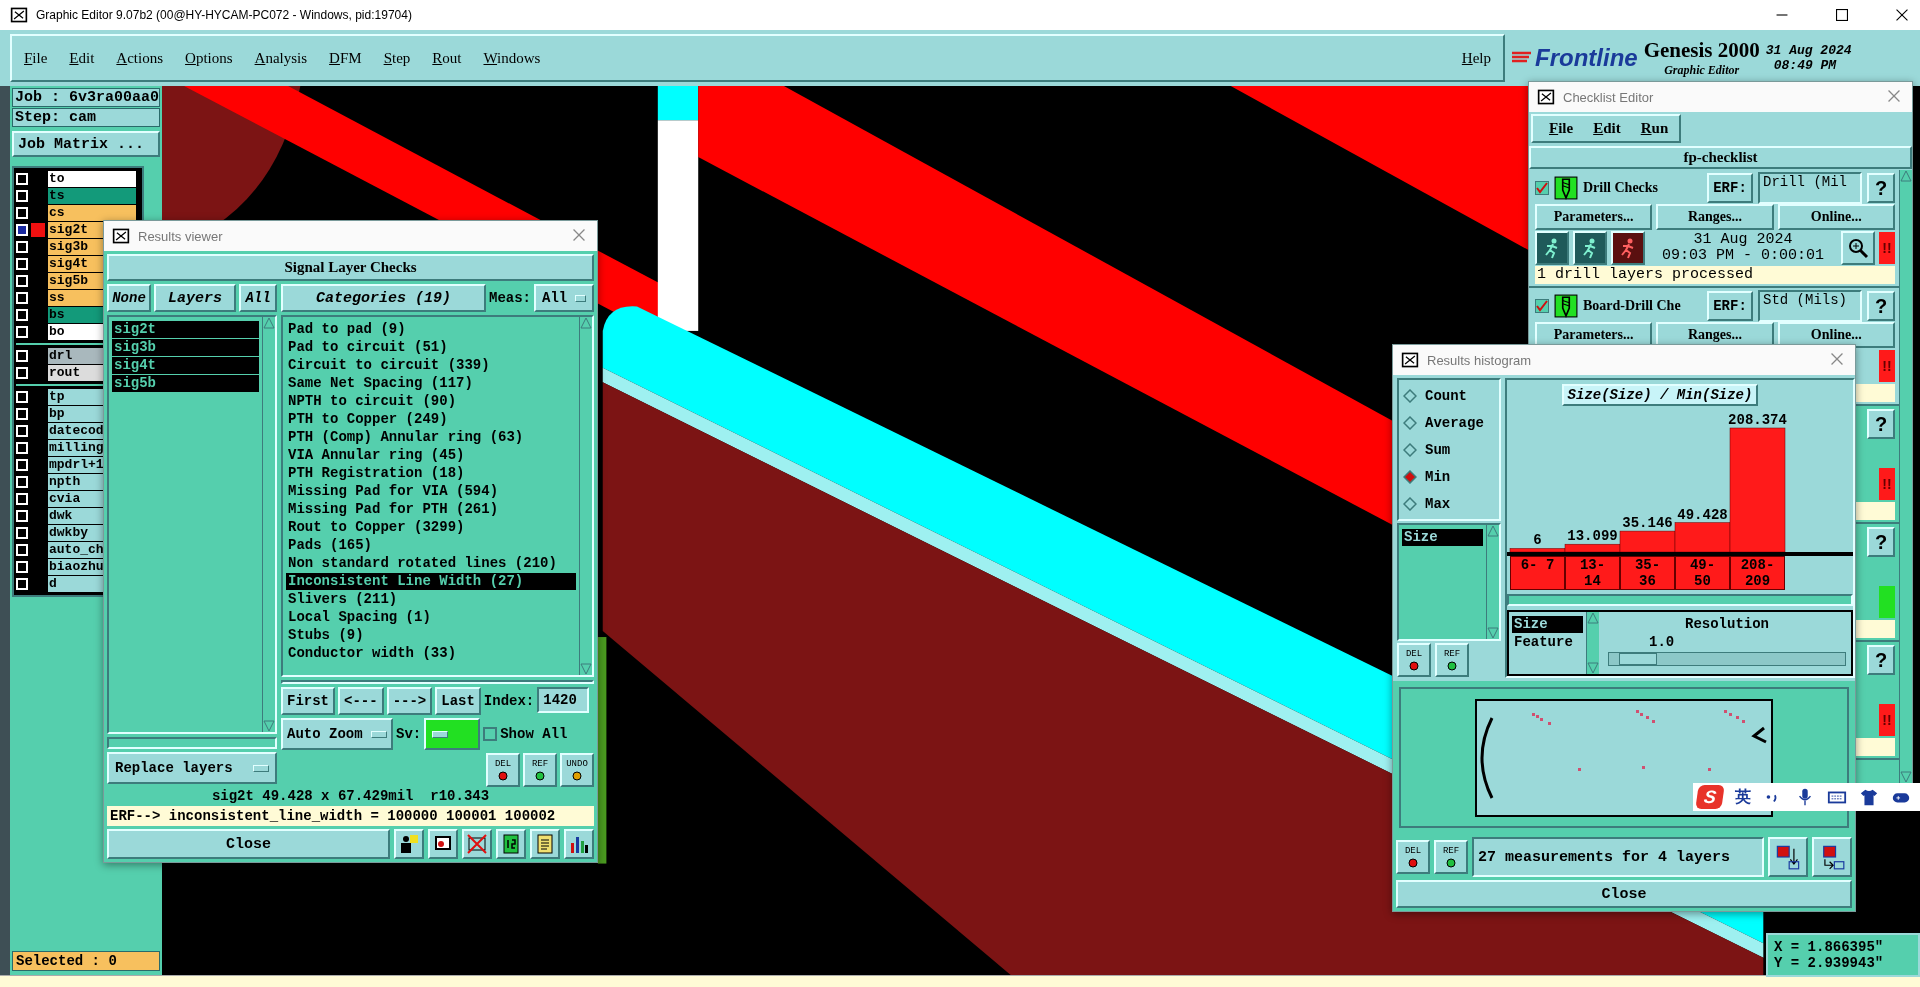  What do you see at coordinates (76, 516) in the screenshot?
I see `layer-name: dwk` at bounding box center [76, 516].